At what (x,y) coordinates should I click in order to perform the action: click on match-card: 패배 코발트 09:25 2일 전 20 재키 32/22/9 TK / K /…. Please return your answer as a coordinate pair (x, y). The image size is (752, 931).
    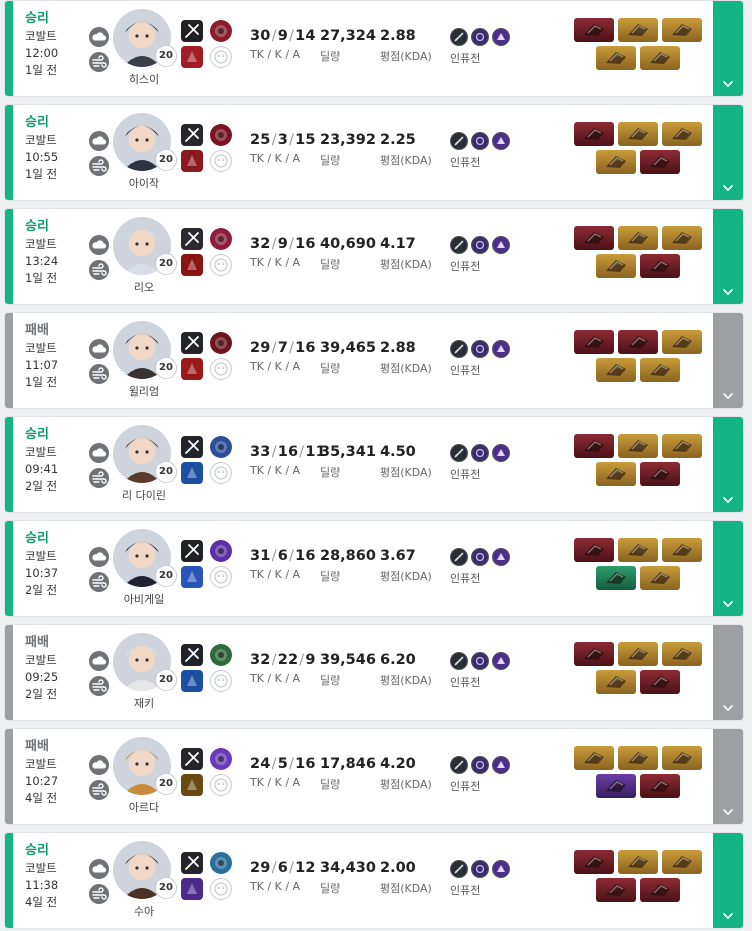
    Looking at the image, I should click on (374, 672).